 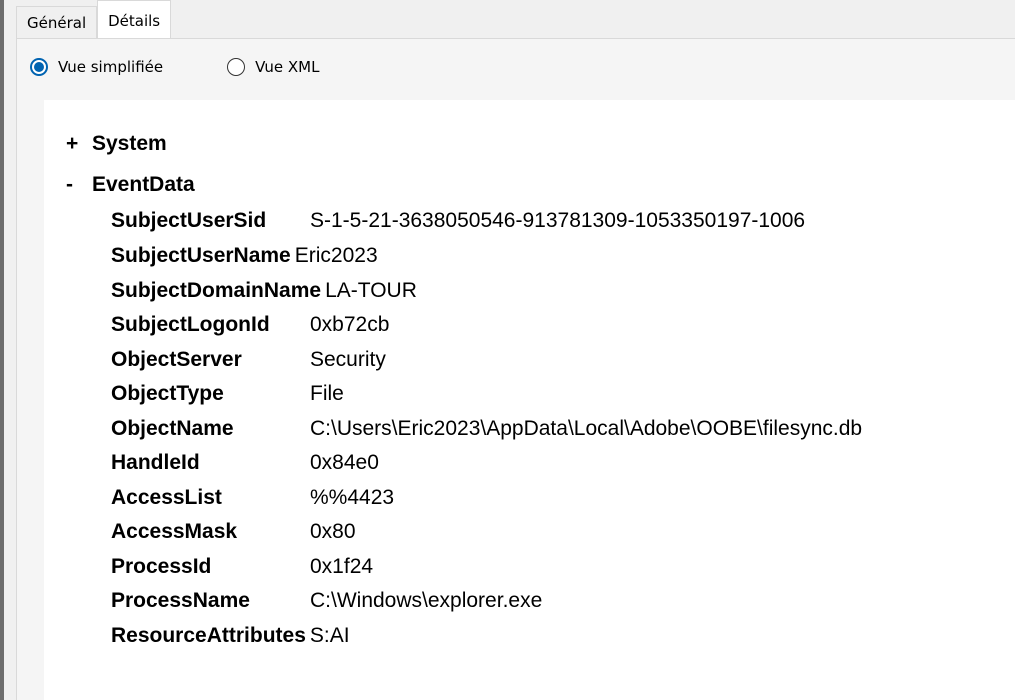 What do you see at coordinates (227, 394) in the screenshot?
I see `event-field-row: ObjectType File` at bounding box center [227, 394].